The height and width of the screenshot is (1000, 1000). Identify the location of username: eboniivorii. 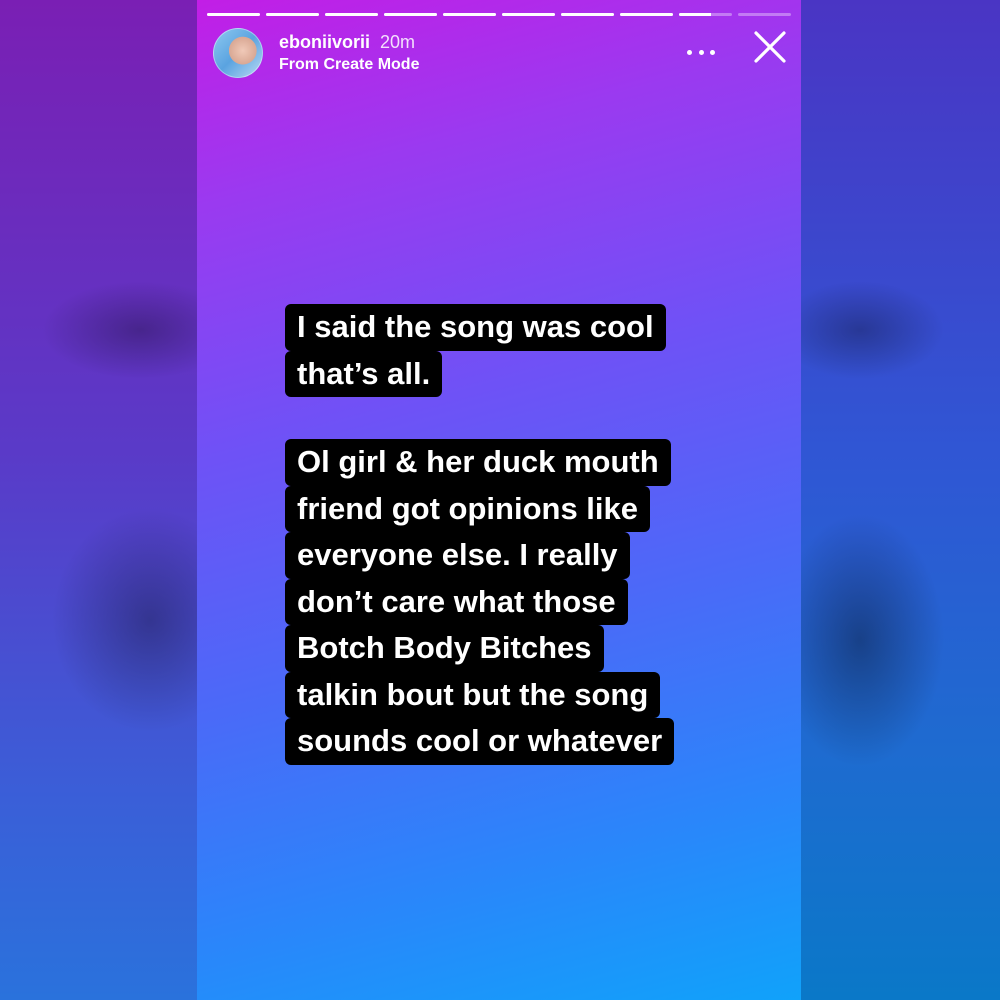
(324, 42).